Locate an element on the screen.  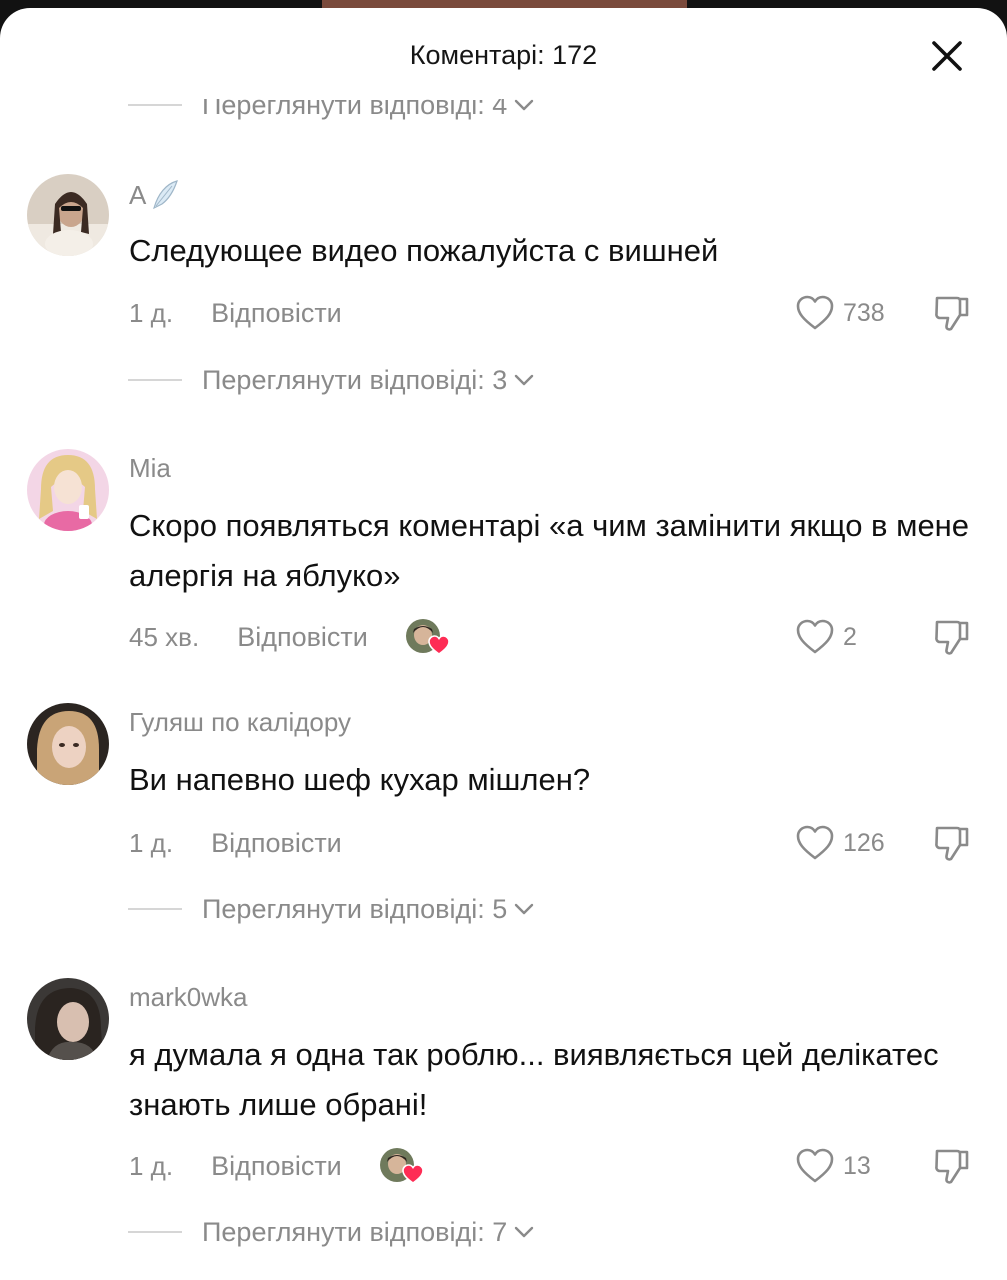
like-button: 13 is located at coordinates (833, 1166).